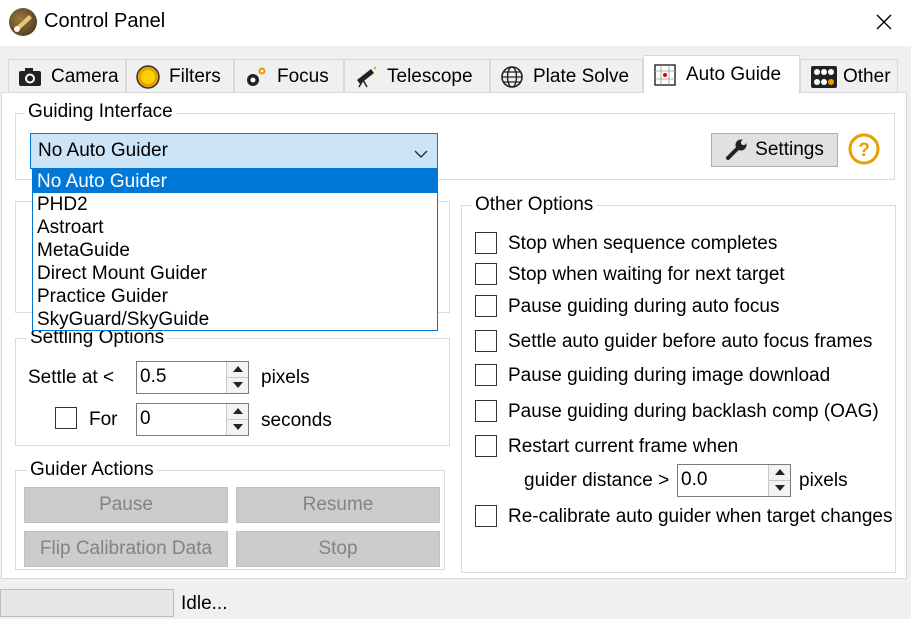  I want to click on tab-camera: Camera, so click(67, 76).